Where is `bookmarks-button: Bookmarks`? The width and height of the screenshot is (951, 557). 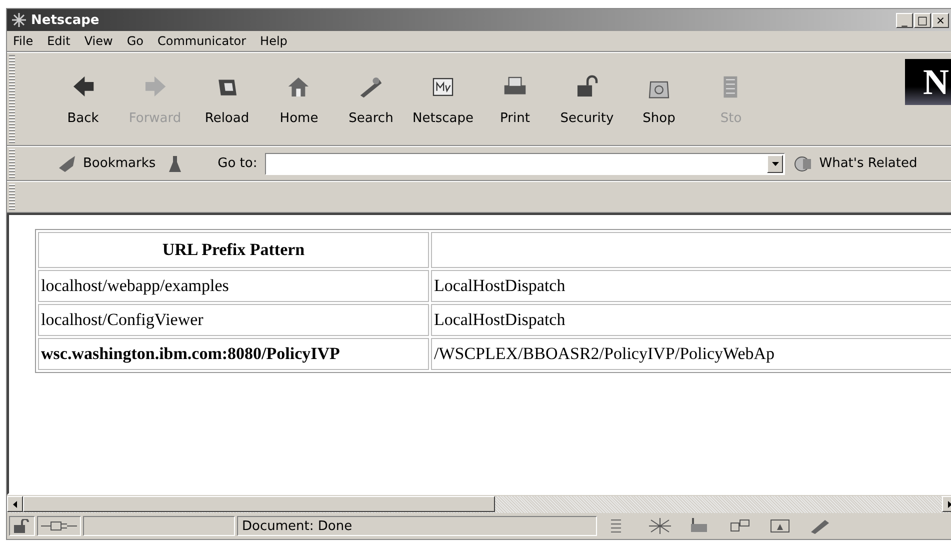 bookmarks-button: Bookmarks is located at coordinates (106, 164).